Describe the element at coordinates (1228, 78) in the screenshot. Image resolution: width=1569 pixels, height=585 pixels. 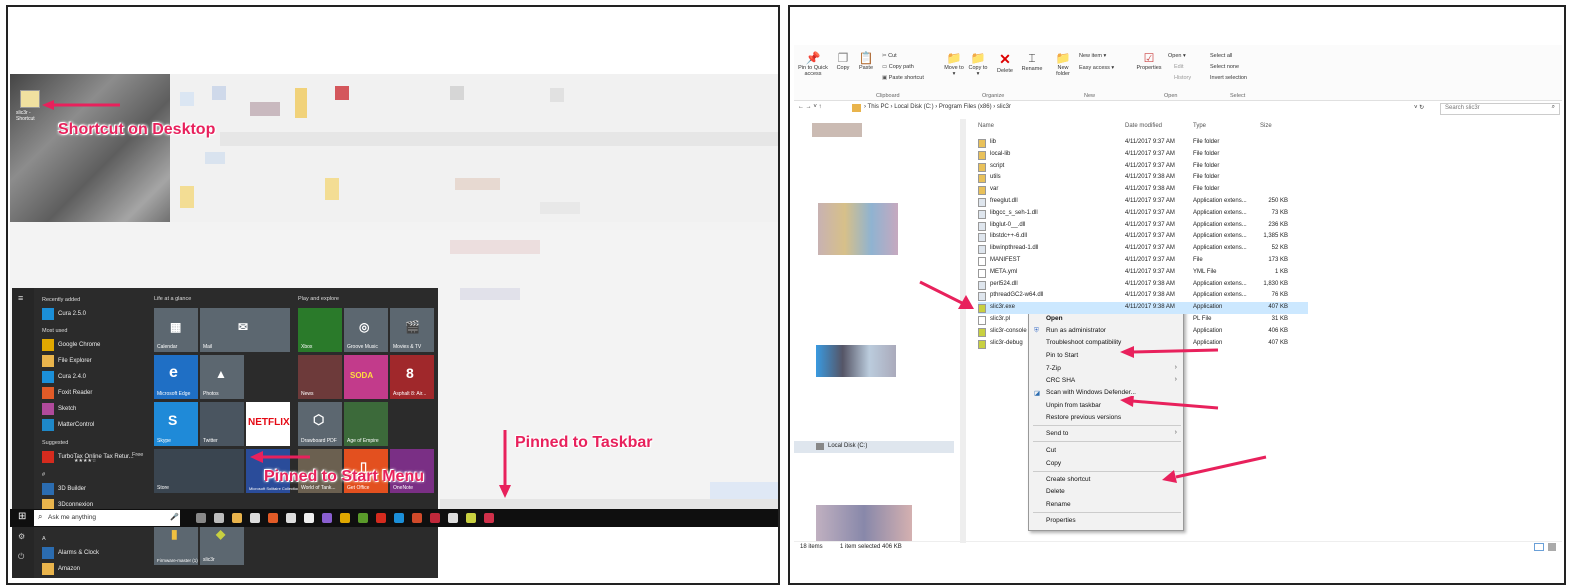
I see `invert-selection-button: Invert selection` at that location.